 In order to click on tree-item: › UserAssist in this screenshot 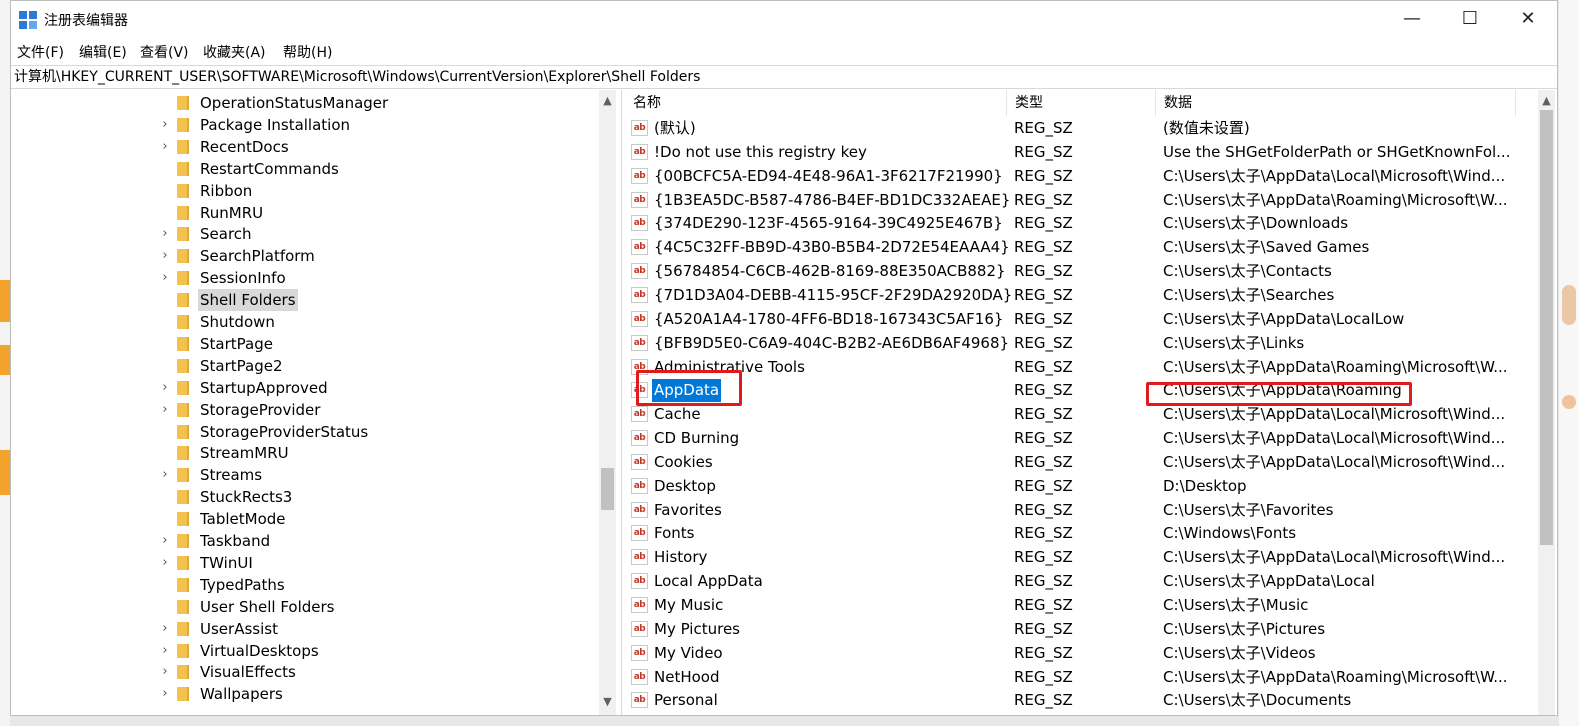, I will do `click(306, 629)`.